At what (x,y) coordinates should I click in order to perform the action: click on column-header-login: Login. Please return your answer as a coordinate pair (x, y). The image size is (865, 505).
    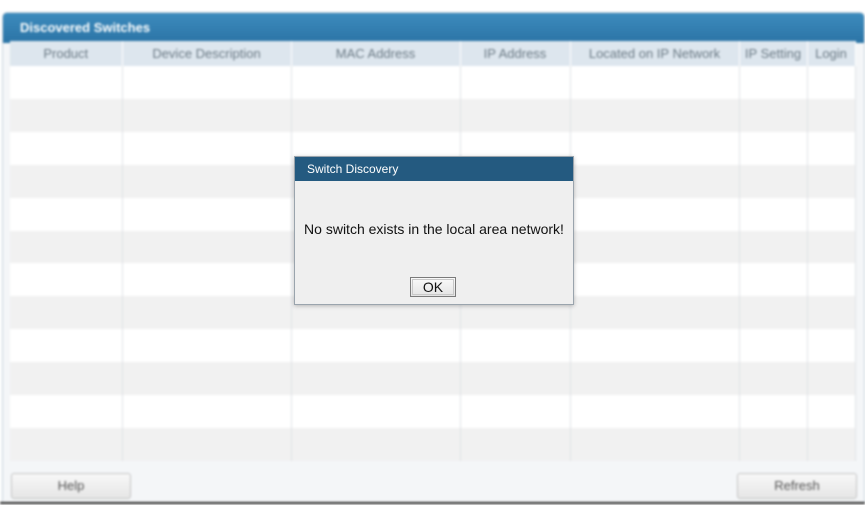
    Looking at the image, I should click on (831, 53).